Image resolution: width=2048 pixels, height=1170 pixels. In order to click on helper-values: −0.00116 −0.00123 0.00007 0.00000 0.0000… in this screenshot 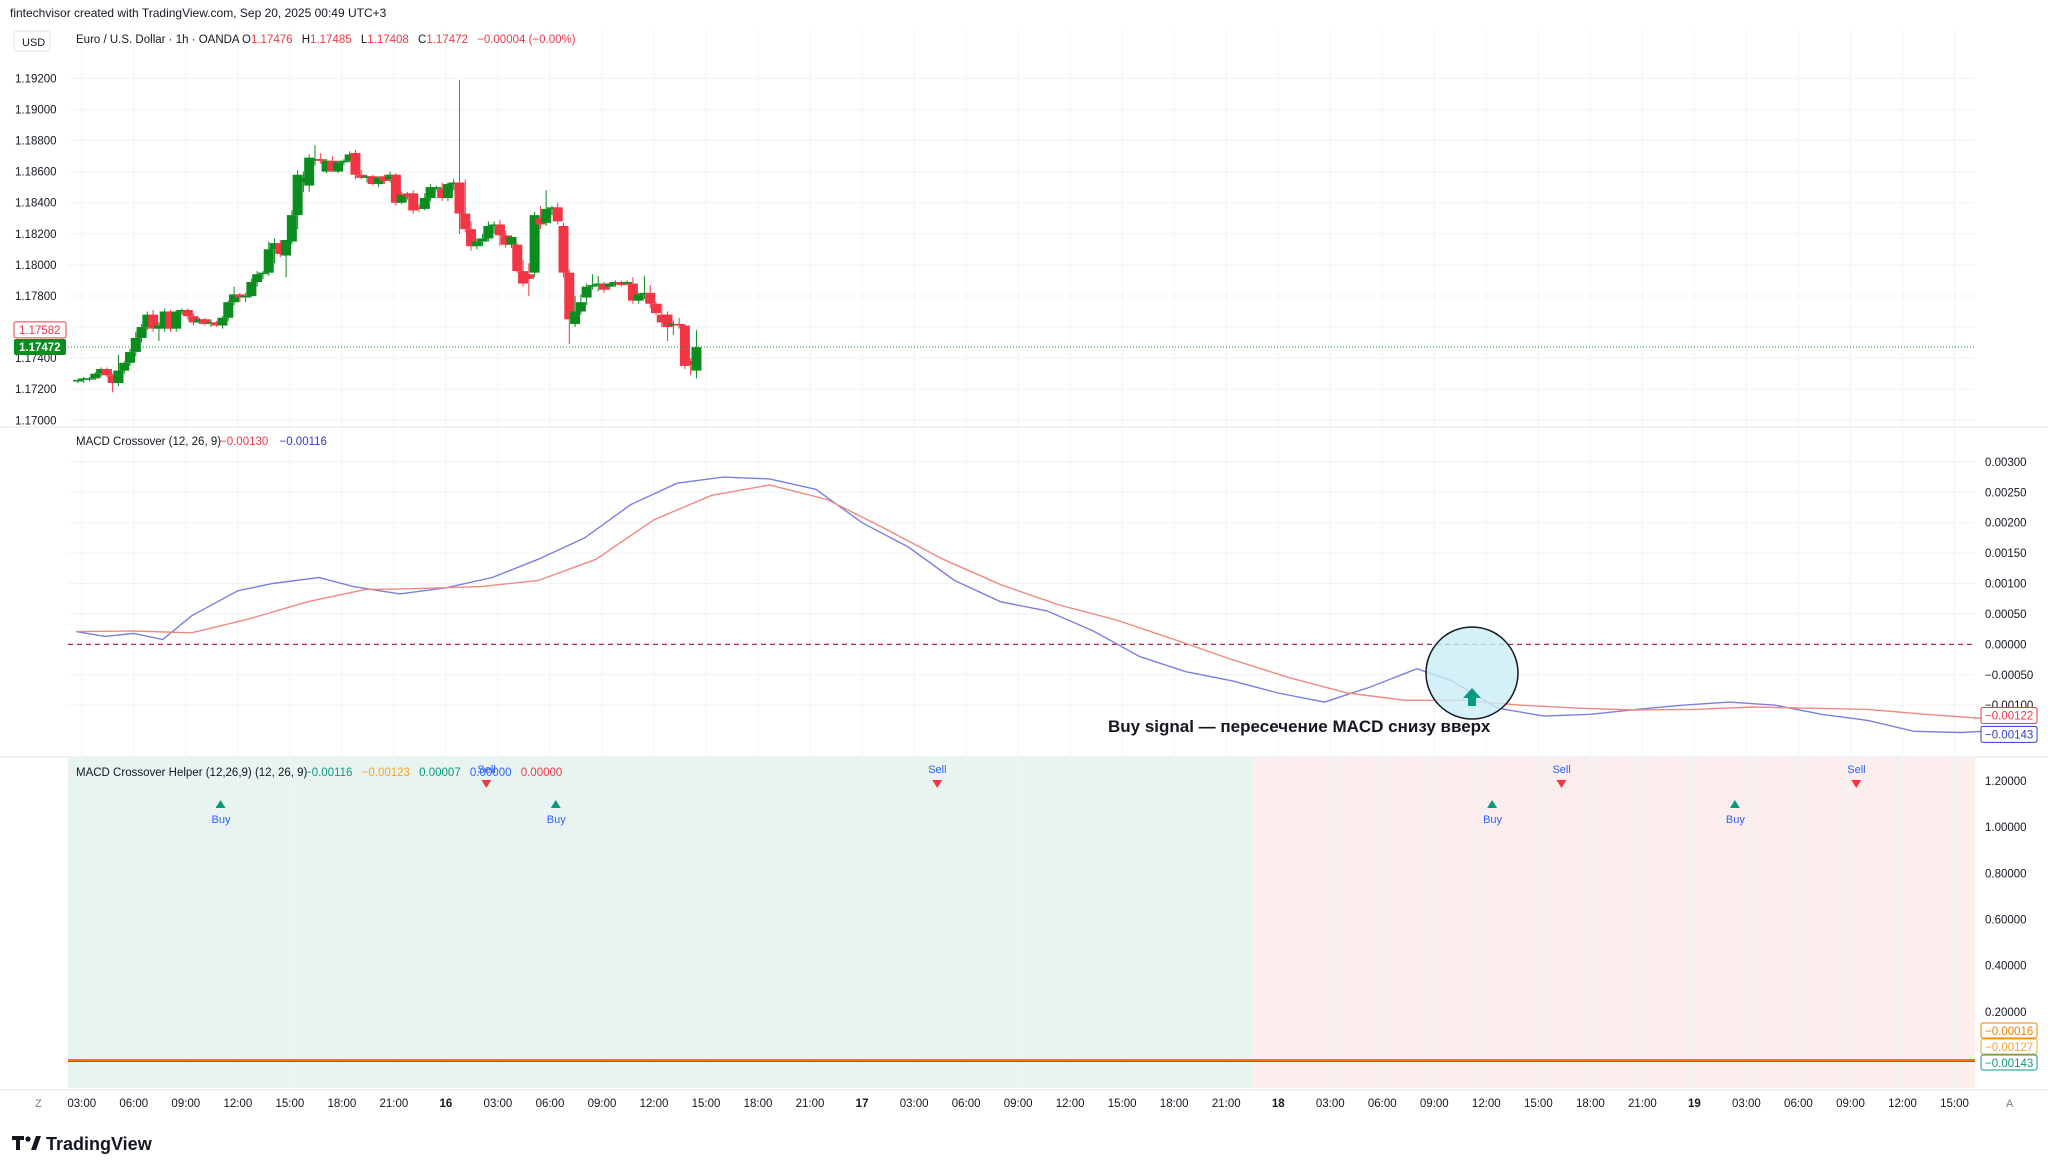, I will do `click(433, 773)`.